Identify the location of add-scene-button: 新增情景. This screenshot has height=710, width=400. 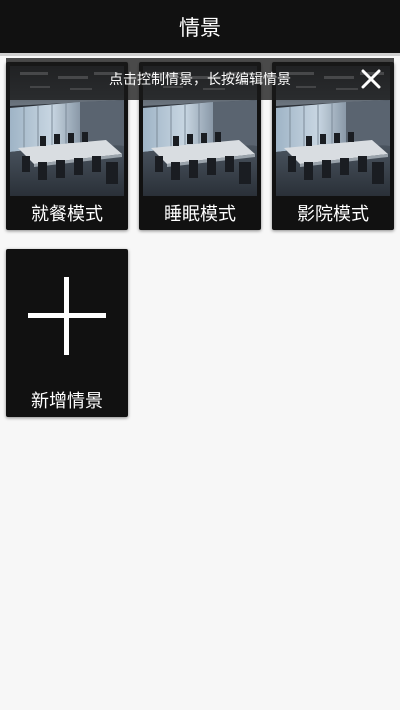
(67, 333).